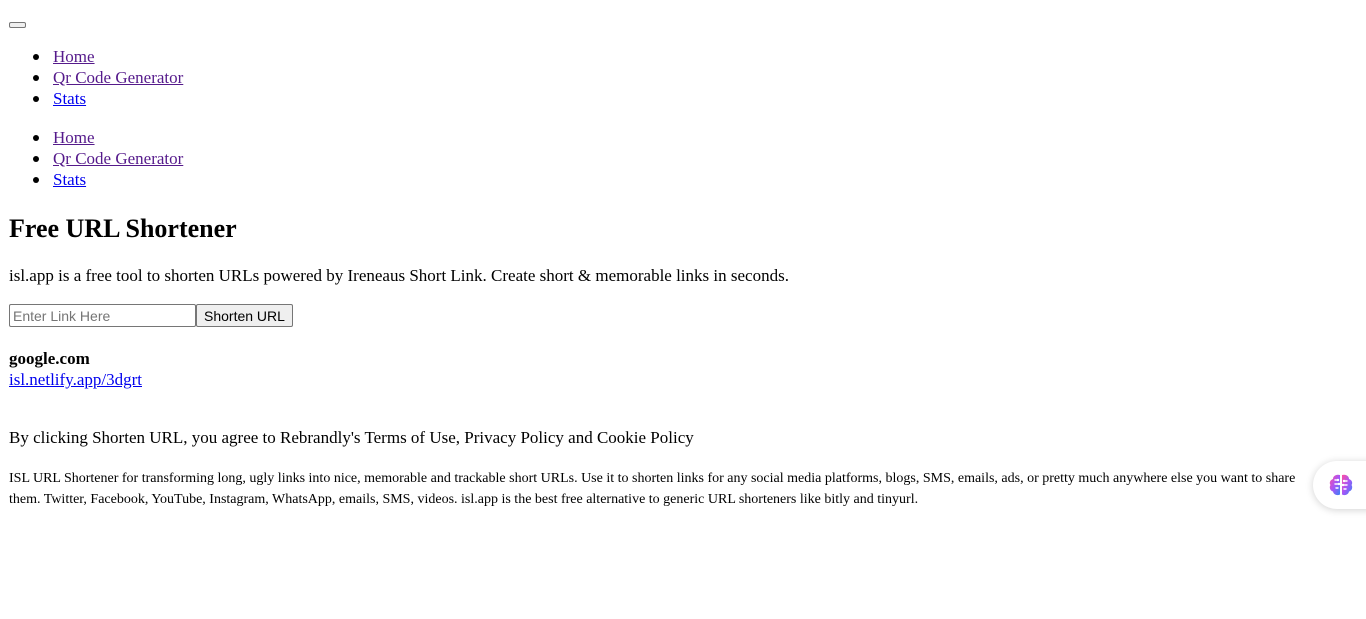 This screenshot has height=619, width=1366. What do you see at coordinates (17, 25) in the screenshot?
I see `menu-toggle-button` at bounding box center [17, 25].